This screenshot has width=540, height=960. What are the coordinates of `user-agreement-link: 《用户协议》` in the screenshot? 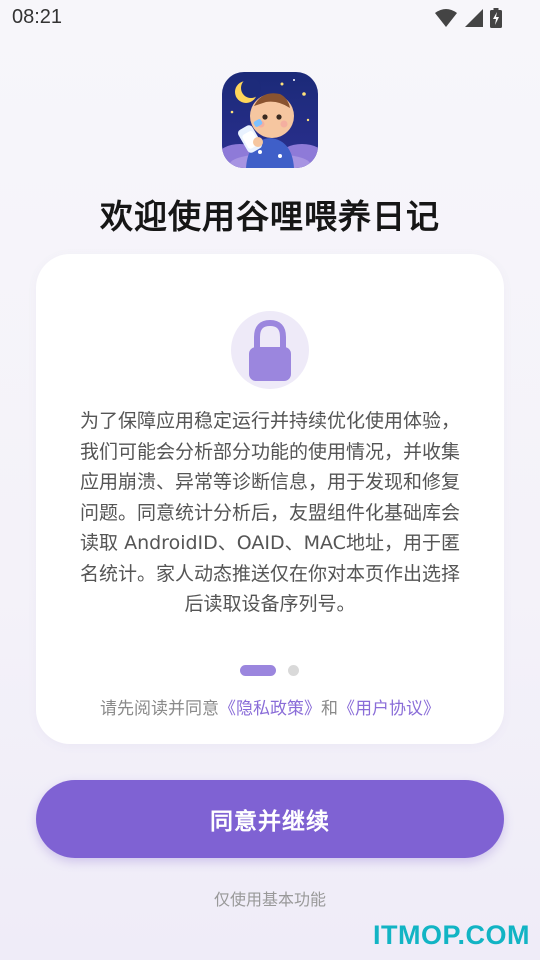 It's located at (389, 709).